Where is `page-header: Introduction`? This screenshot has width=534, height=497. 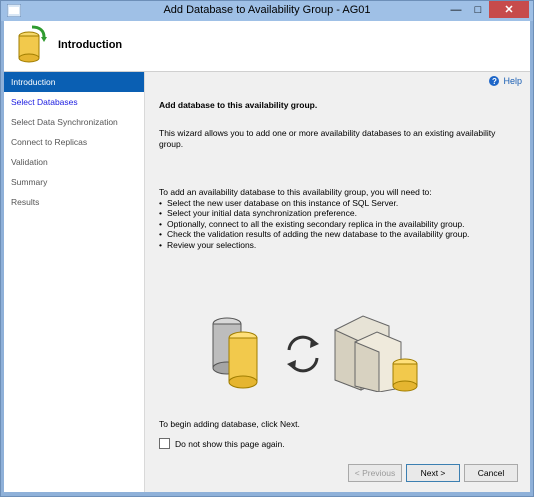 page-header: Introduction is located at coordinates (267, 46).